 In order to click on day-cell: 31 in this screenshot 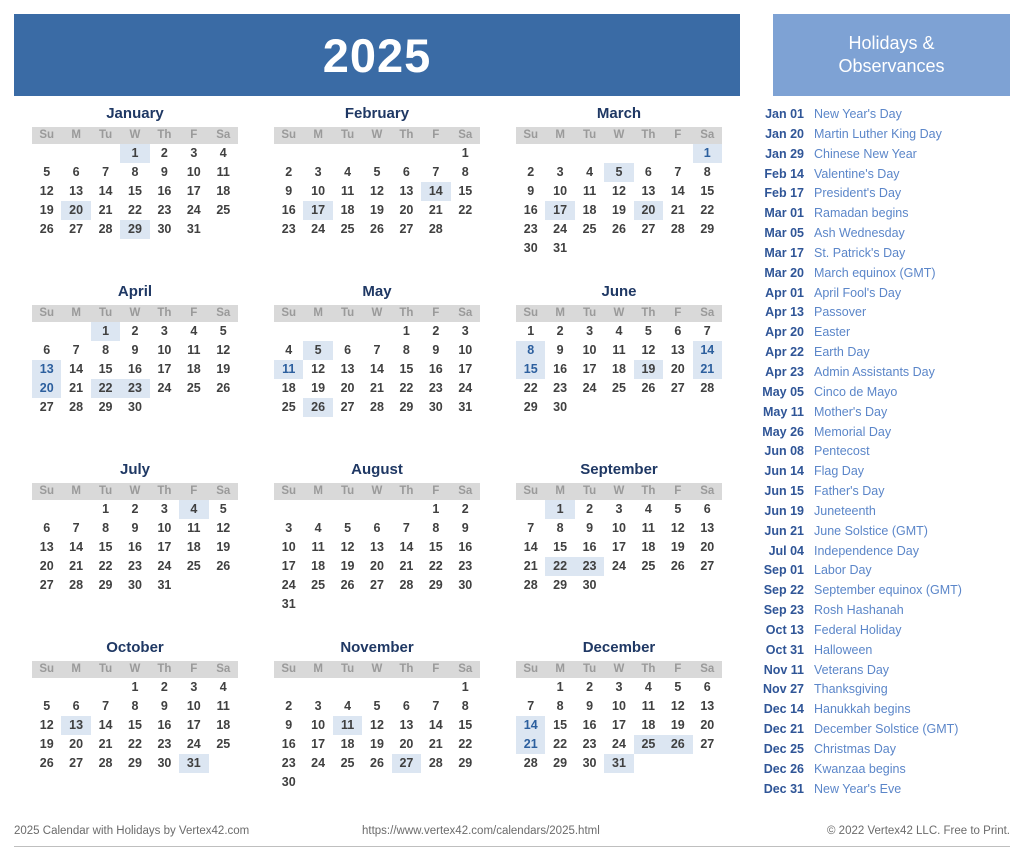, I will do `click(465, 407)`.